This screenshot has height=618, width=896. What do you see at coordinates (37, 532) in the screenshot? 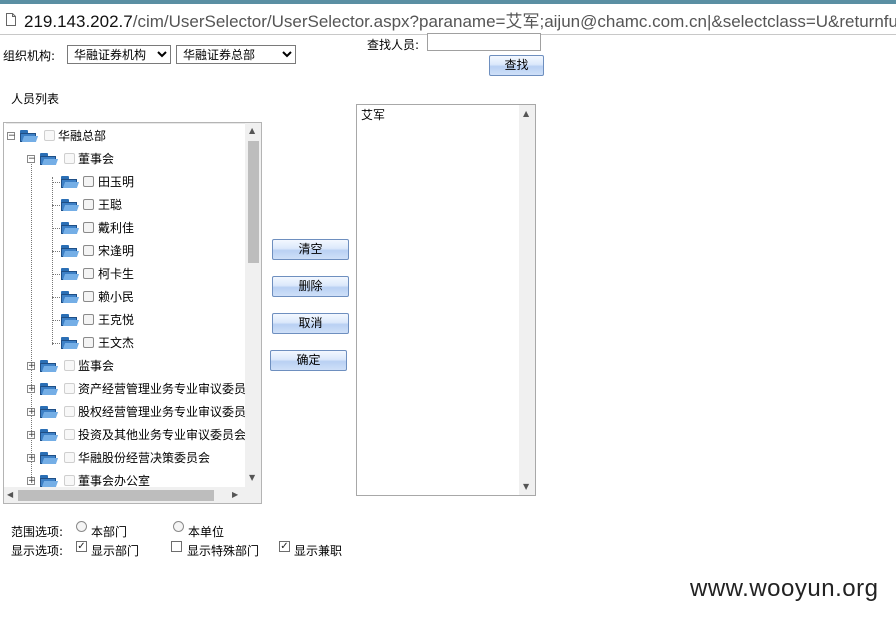
I see `scope-options-label: 范围选项:` at bounding box center [37, 532].